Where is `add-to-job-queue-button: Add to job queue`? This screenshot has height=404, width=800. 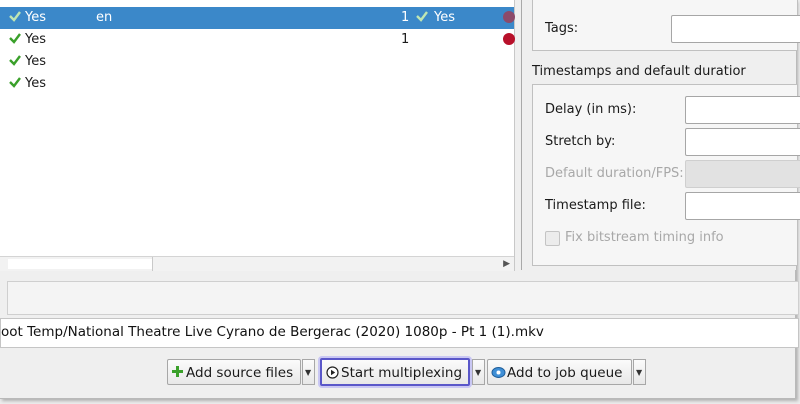
add-to-job-queue-button: Add to job queue is located at coordinates (559, 372).